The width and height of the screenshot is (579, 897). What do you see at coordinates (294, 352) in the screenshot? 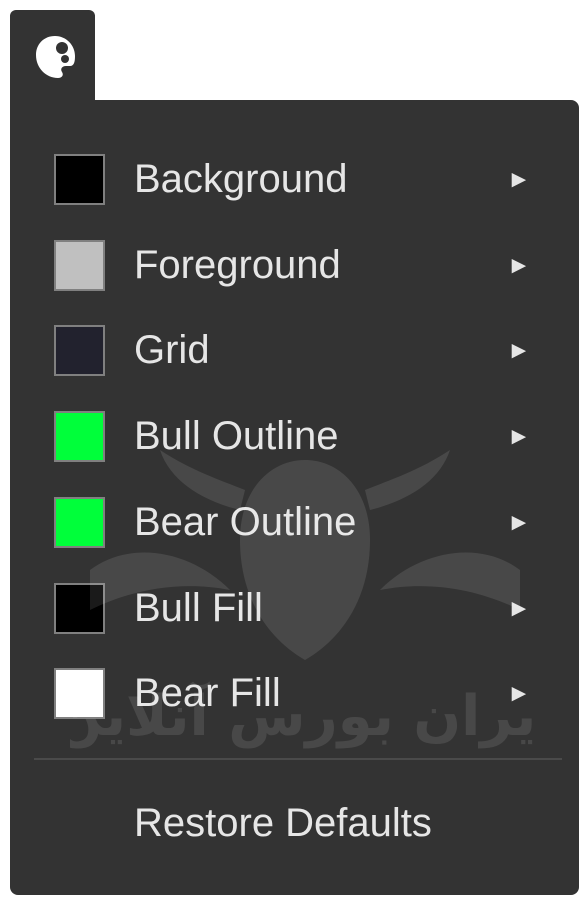
I see `menu-item-grid: Grid ►` at bounding box center [294, 352].